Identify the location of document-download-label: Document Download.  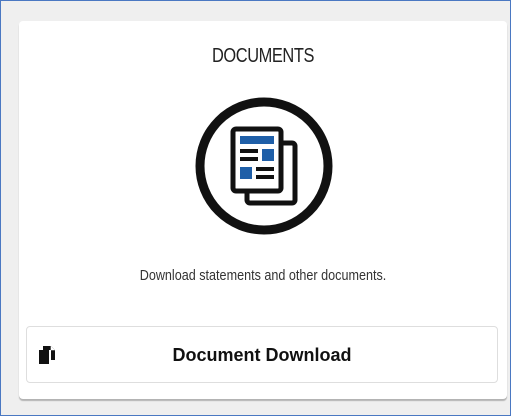
(262, 355).